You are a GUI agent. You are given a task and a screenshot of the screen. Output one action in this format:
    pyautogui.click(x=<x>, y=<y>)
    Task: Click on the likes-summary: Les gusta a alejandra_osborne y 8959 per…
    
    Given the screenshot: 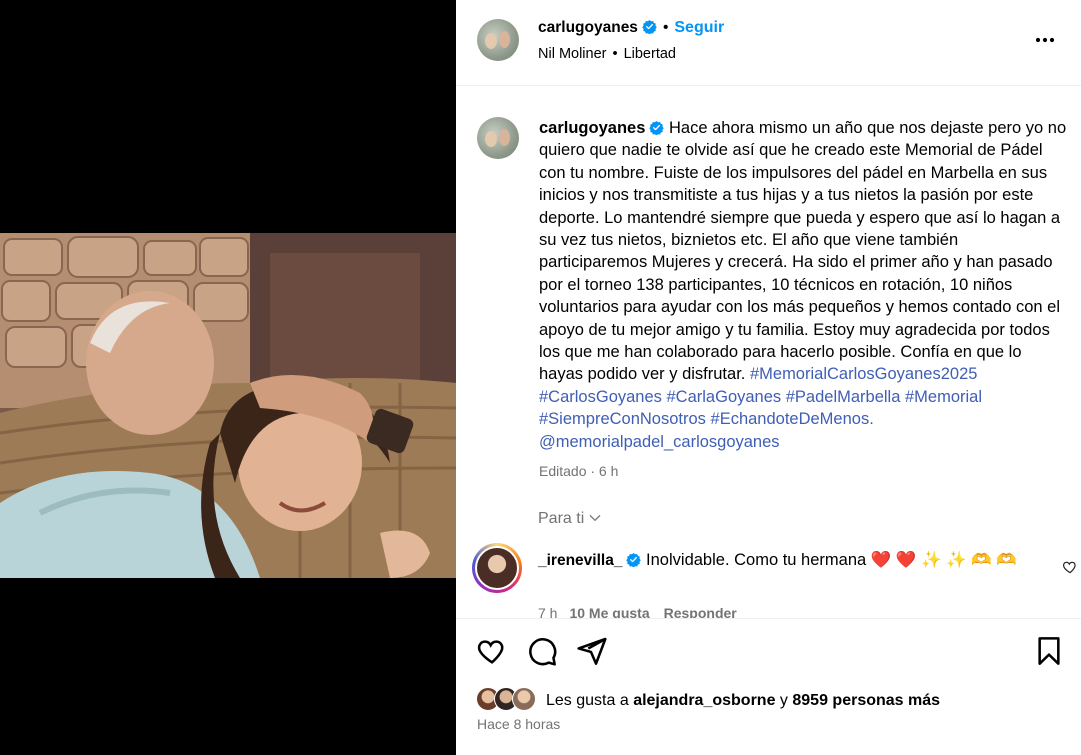 What is the action you would take?
    pyautogui.click(x=708, y=699)
    